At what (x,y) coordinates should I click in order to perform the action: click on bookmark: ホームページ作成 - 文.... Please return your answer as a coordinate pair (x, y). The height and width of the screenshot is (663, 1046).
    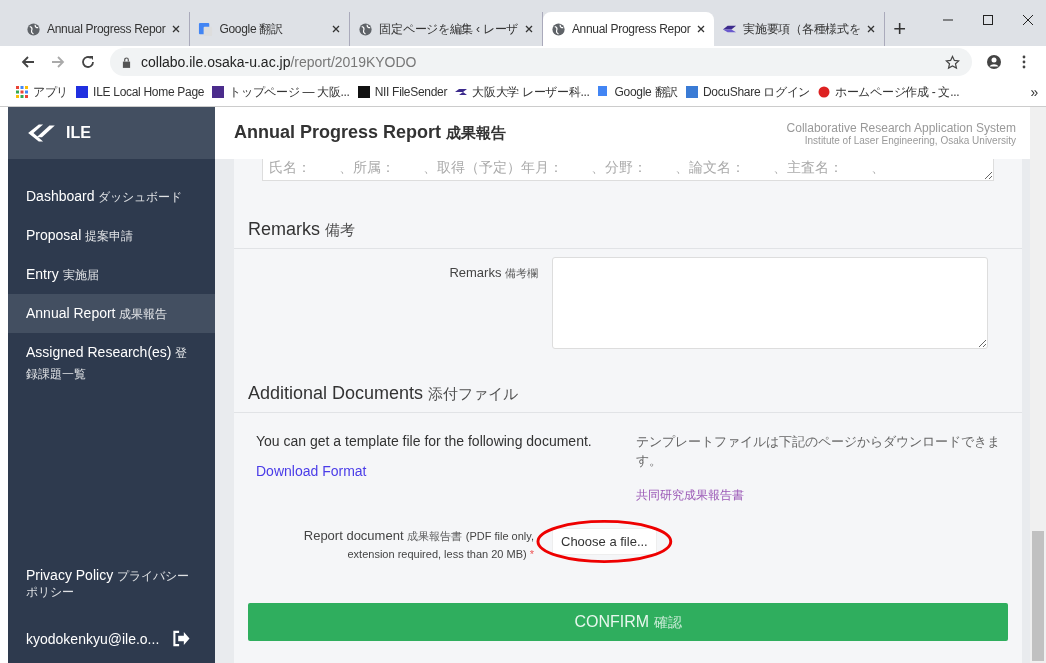
    Looking at the image, I should click on (889, 92).